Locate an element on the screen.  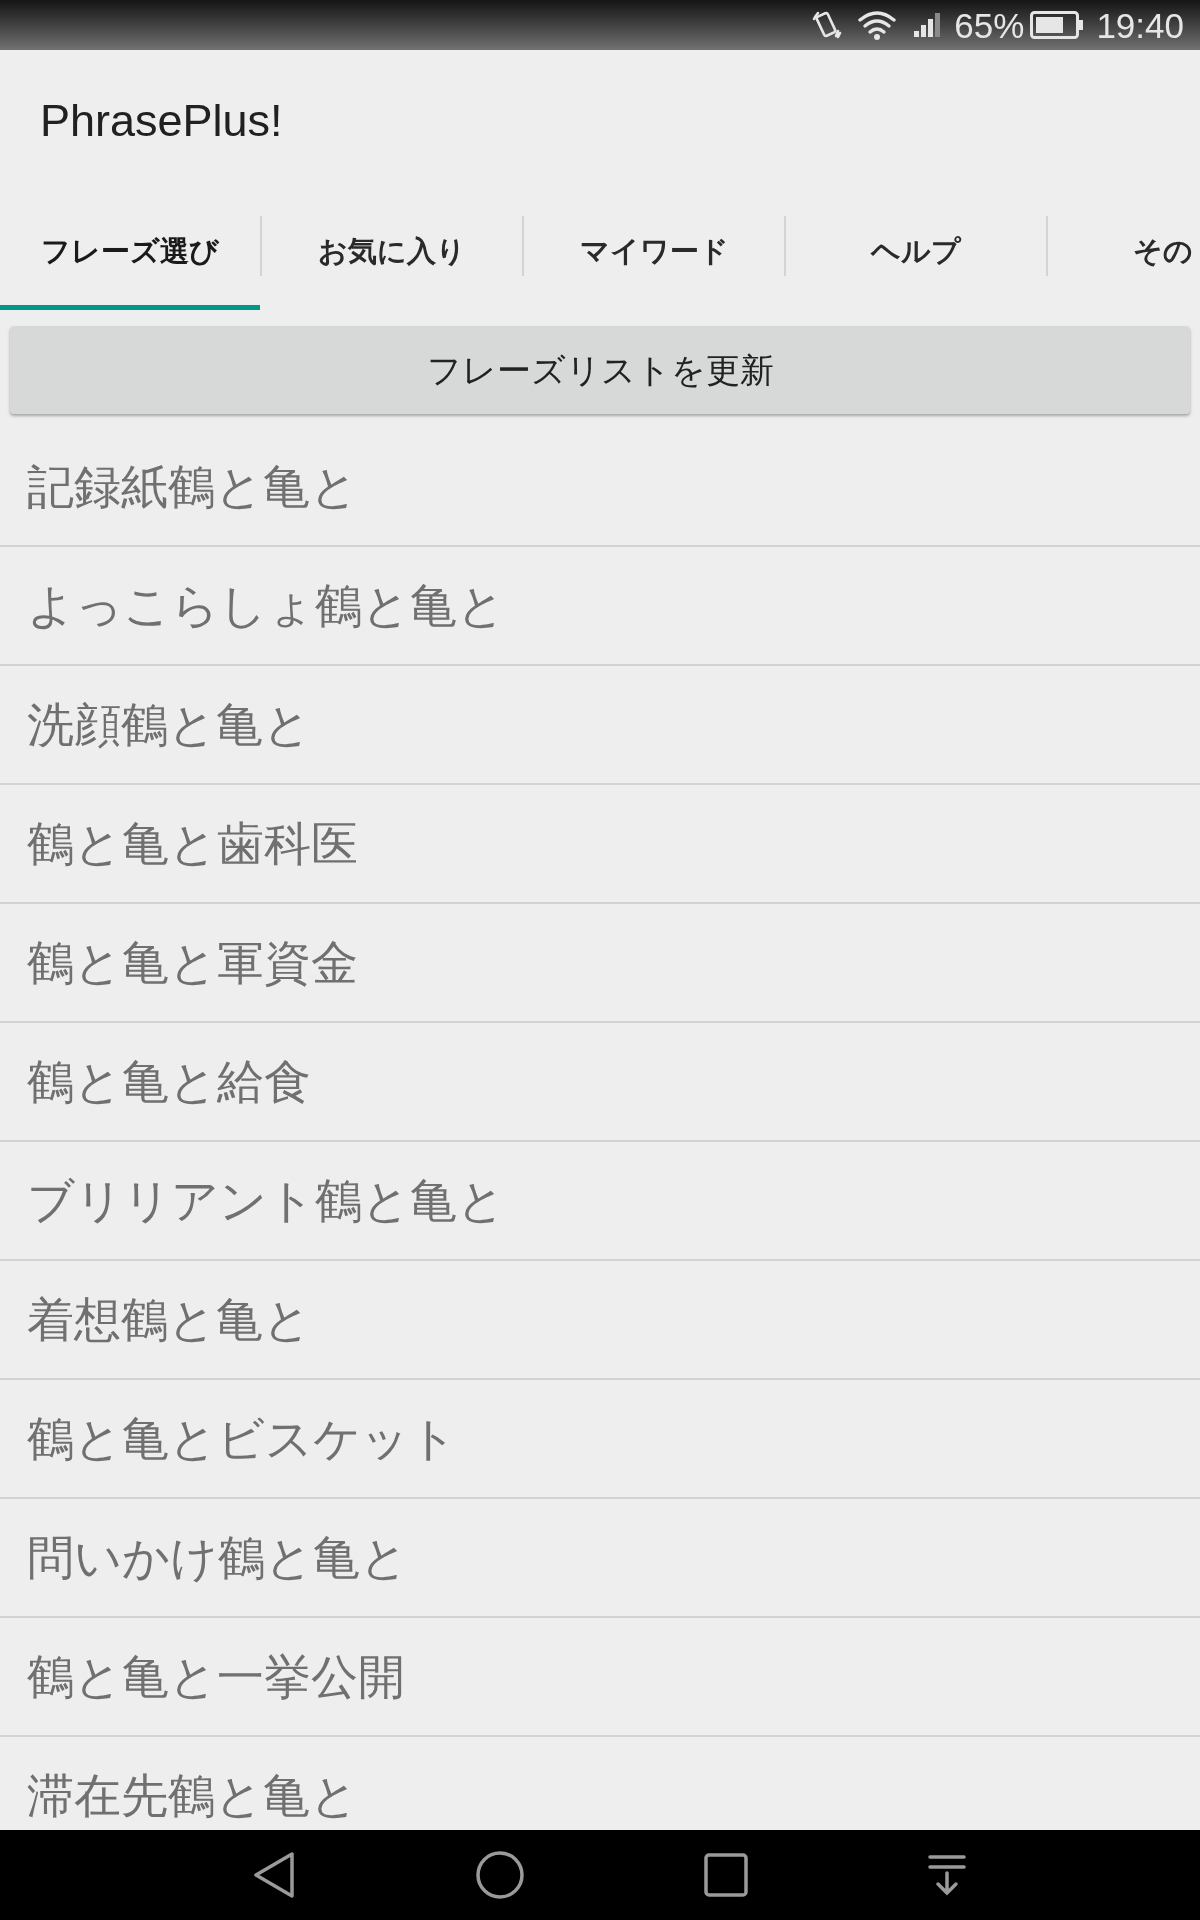
phrase-list-item: 問いかけ鶴と亀と is located at coordinates (600, 1558).